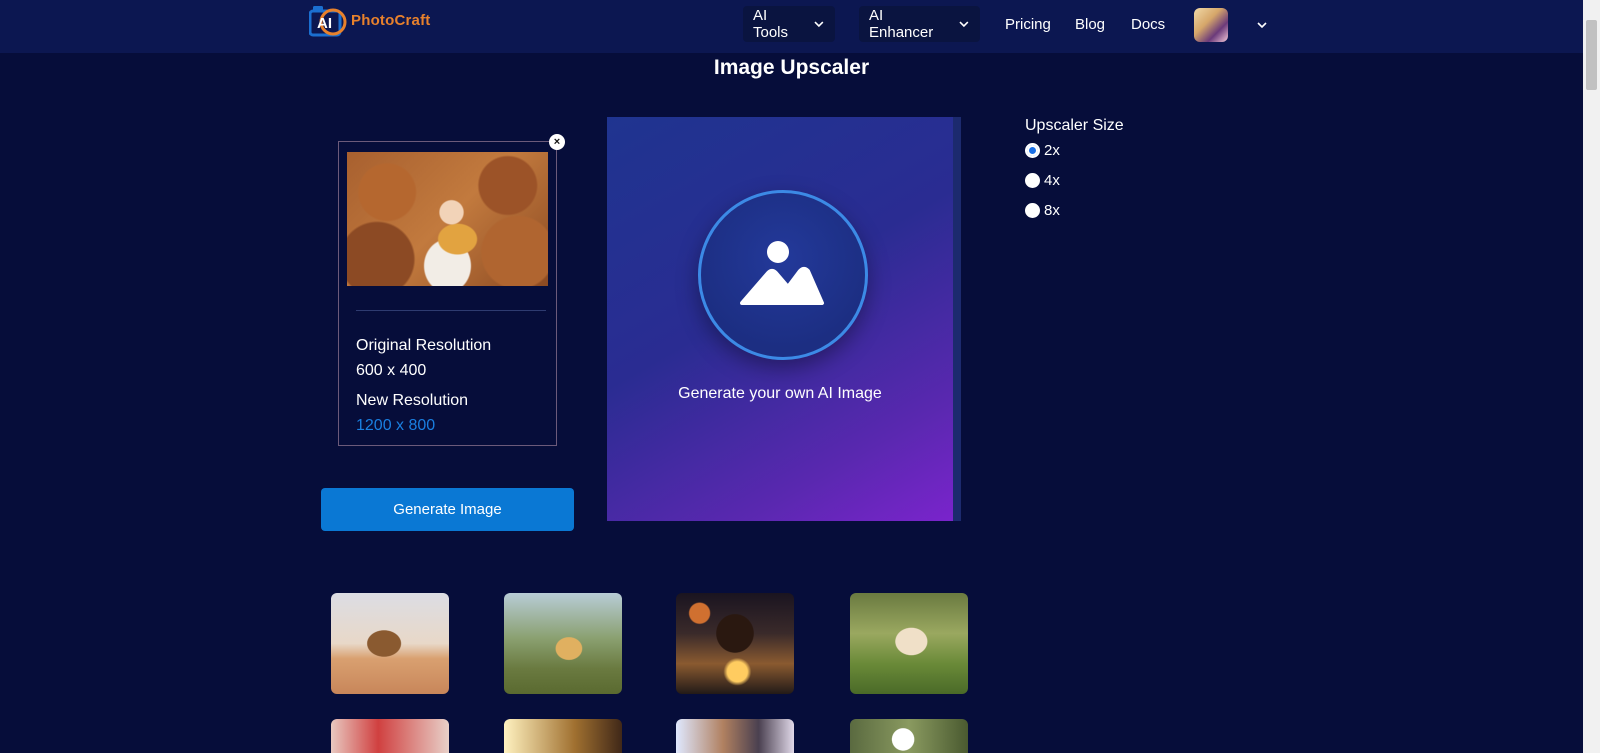  I want to click on remove-image-close-icon: ×, so click(557, 142).